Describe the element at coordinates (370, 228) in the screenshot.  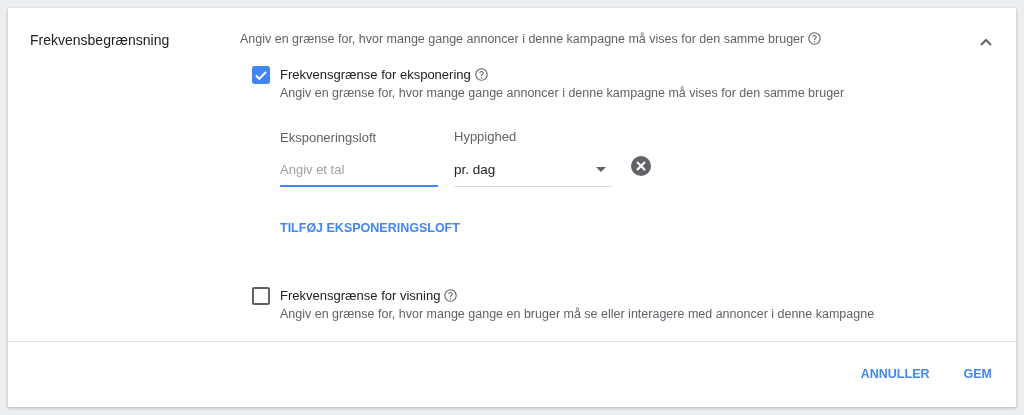
I see `add-cap-link: TILFØJ EKSPONERINGSLOFT` at that location.